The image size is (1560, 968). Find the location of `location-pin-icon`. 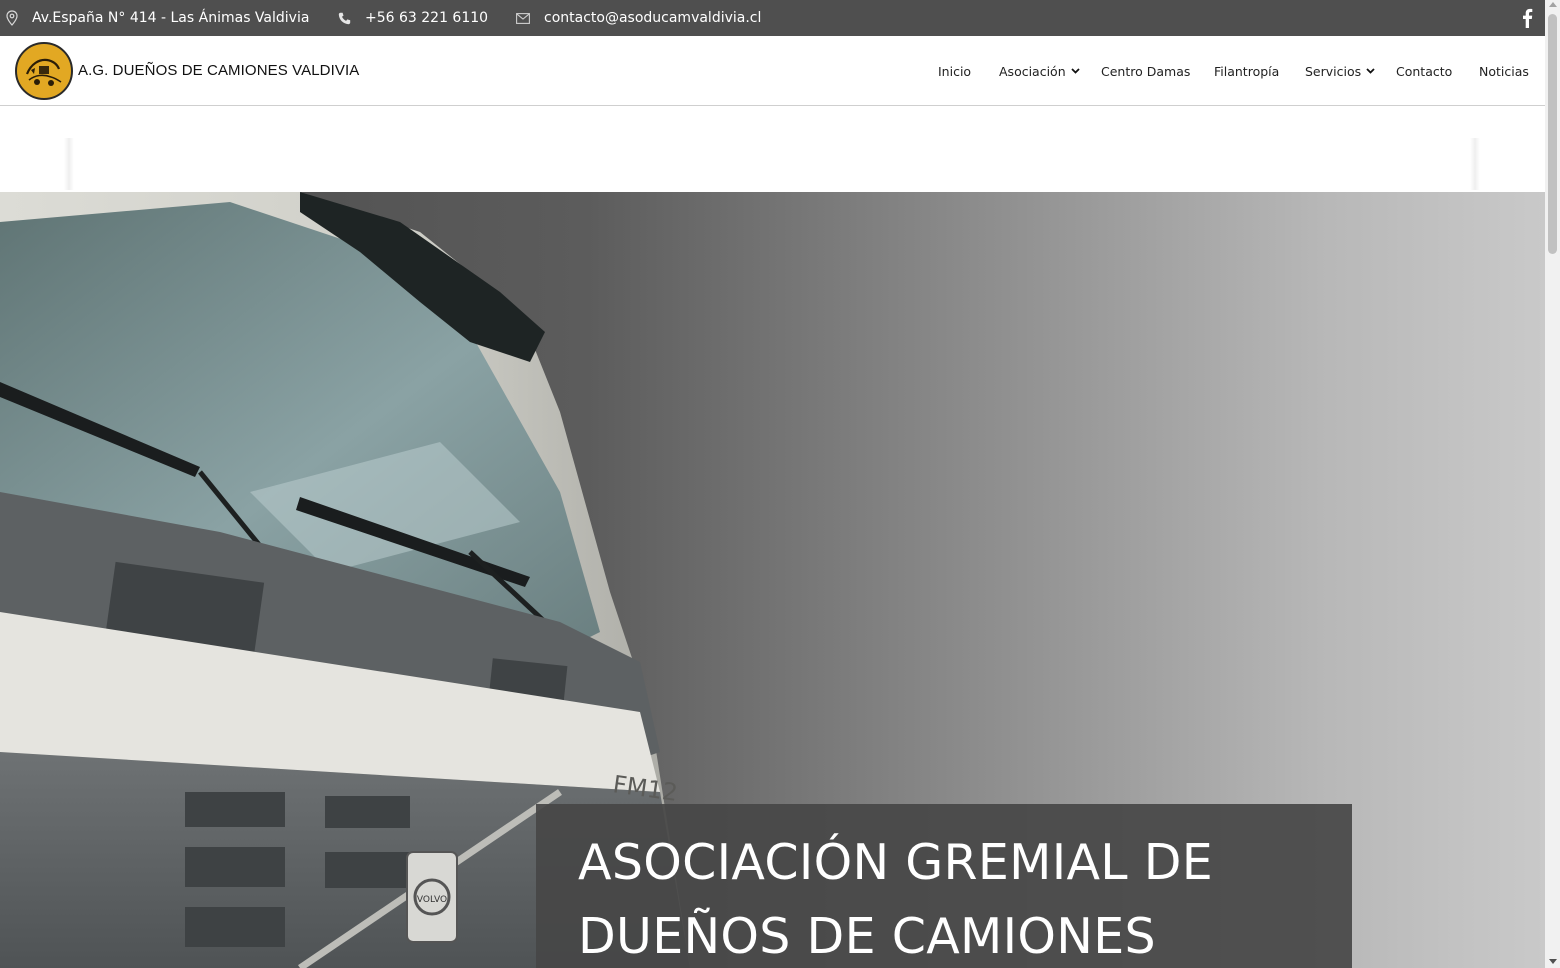

location-pin-icon is located at coordinates (12, 18).